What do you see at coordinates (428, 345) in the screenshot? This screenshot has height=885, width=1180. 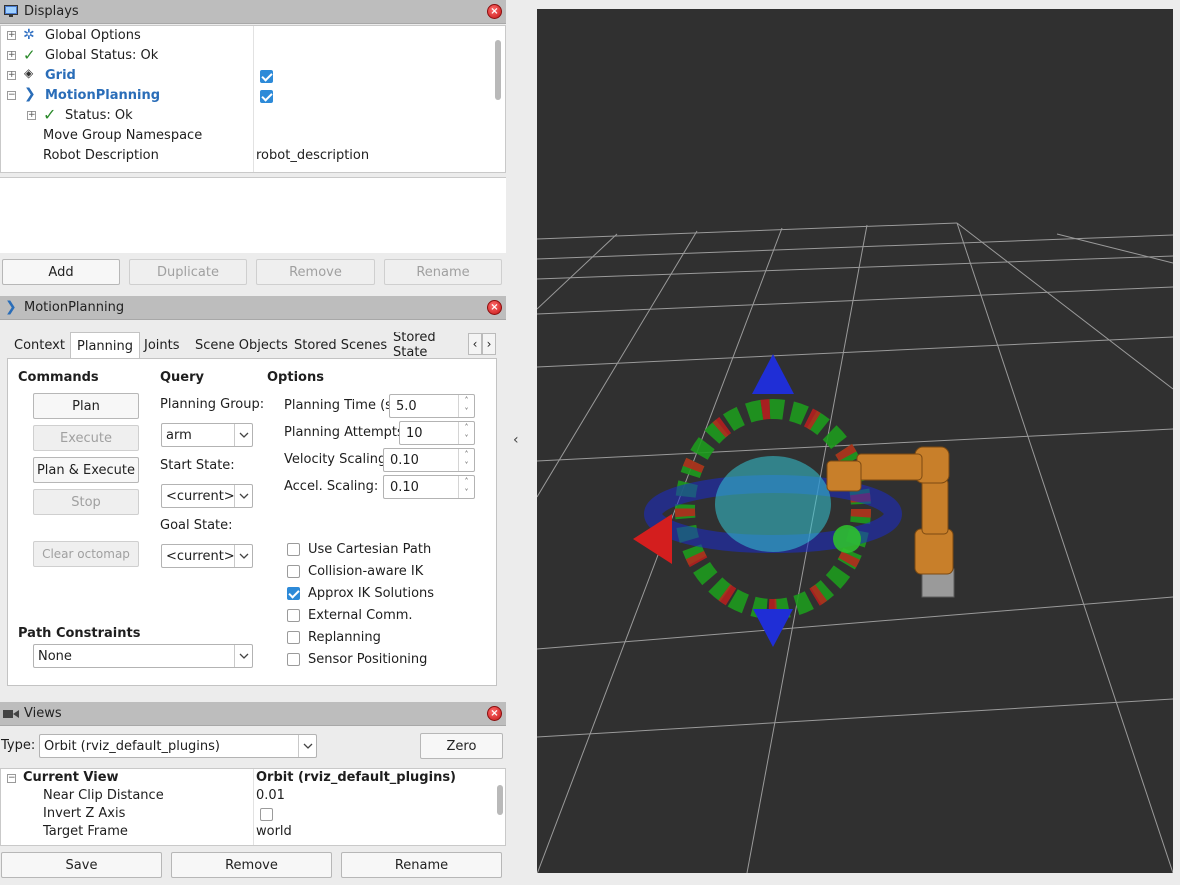 I see `tab-stored-states: Stored State` at bounding box center [428, 345].